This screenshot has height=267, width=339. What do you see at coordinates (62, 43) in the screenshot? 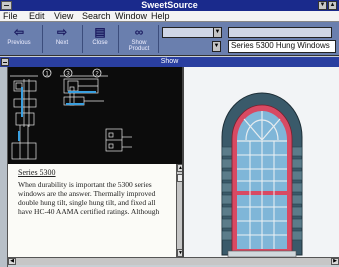
I see `next-label: Next` at bounding box center [62, 43].